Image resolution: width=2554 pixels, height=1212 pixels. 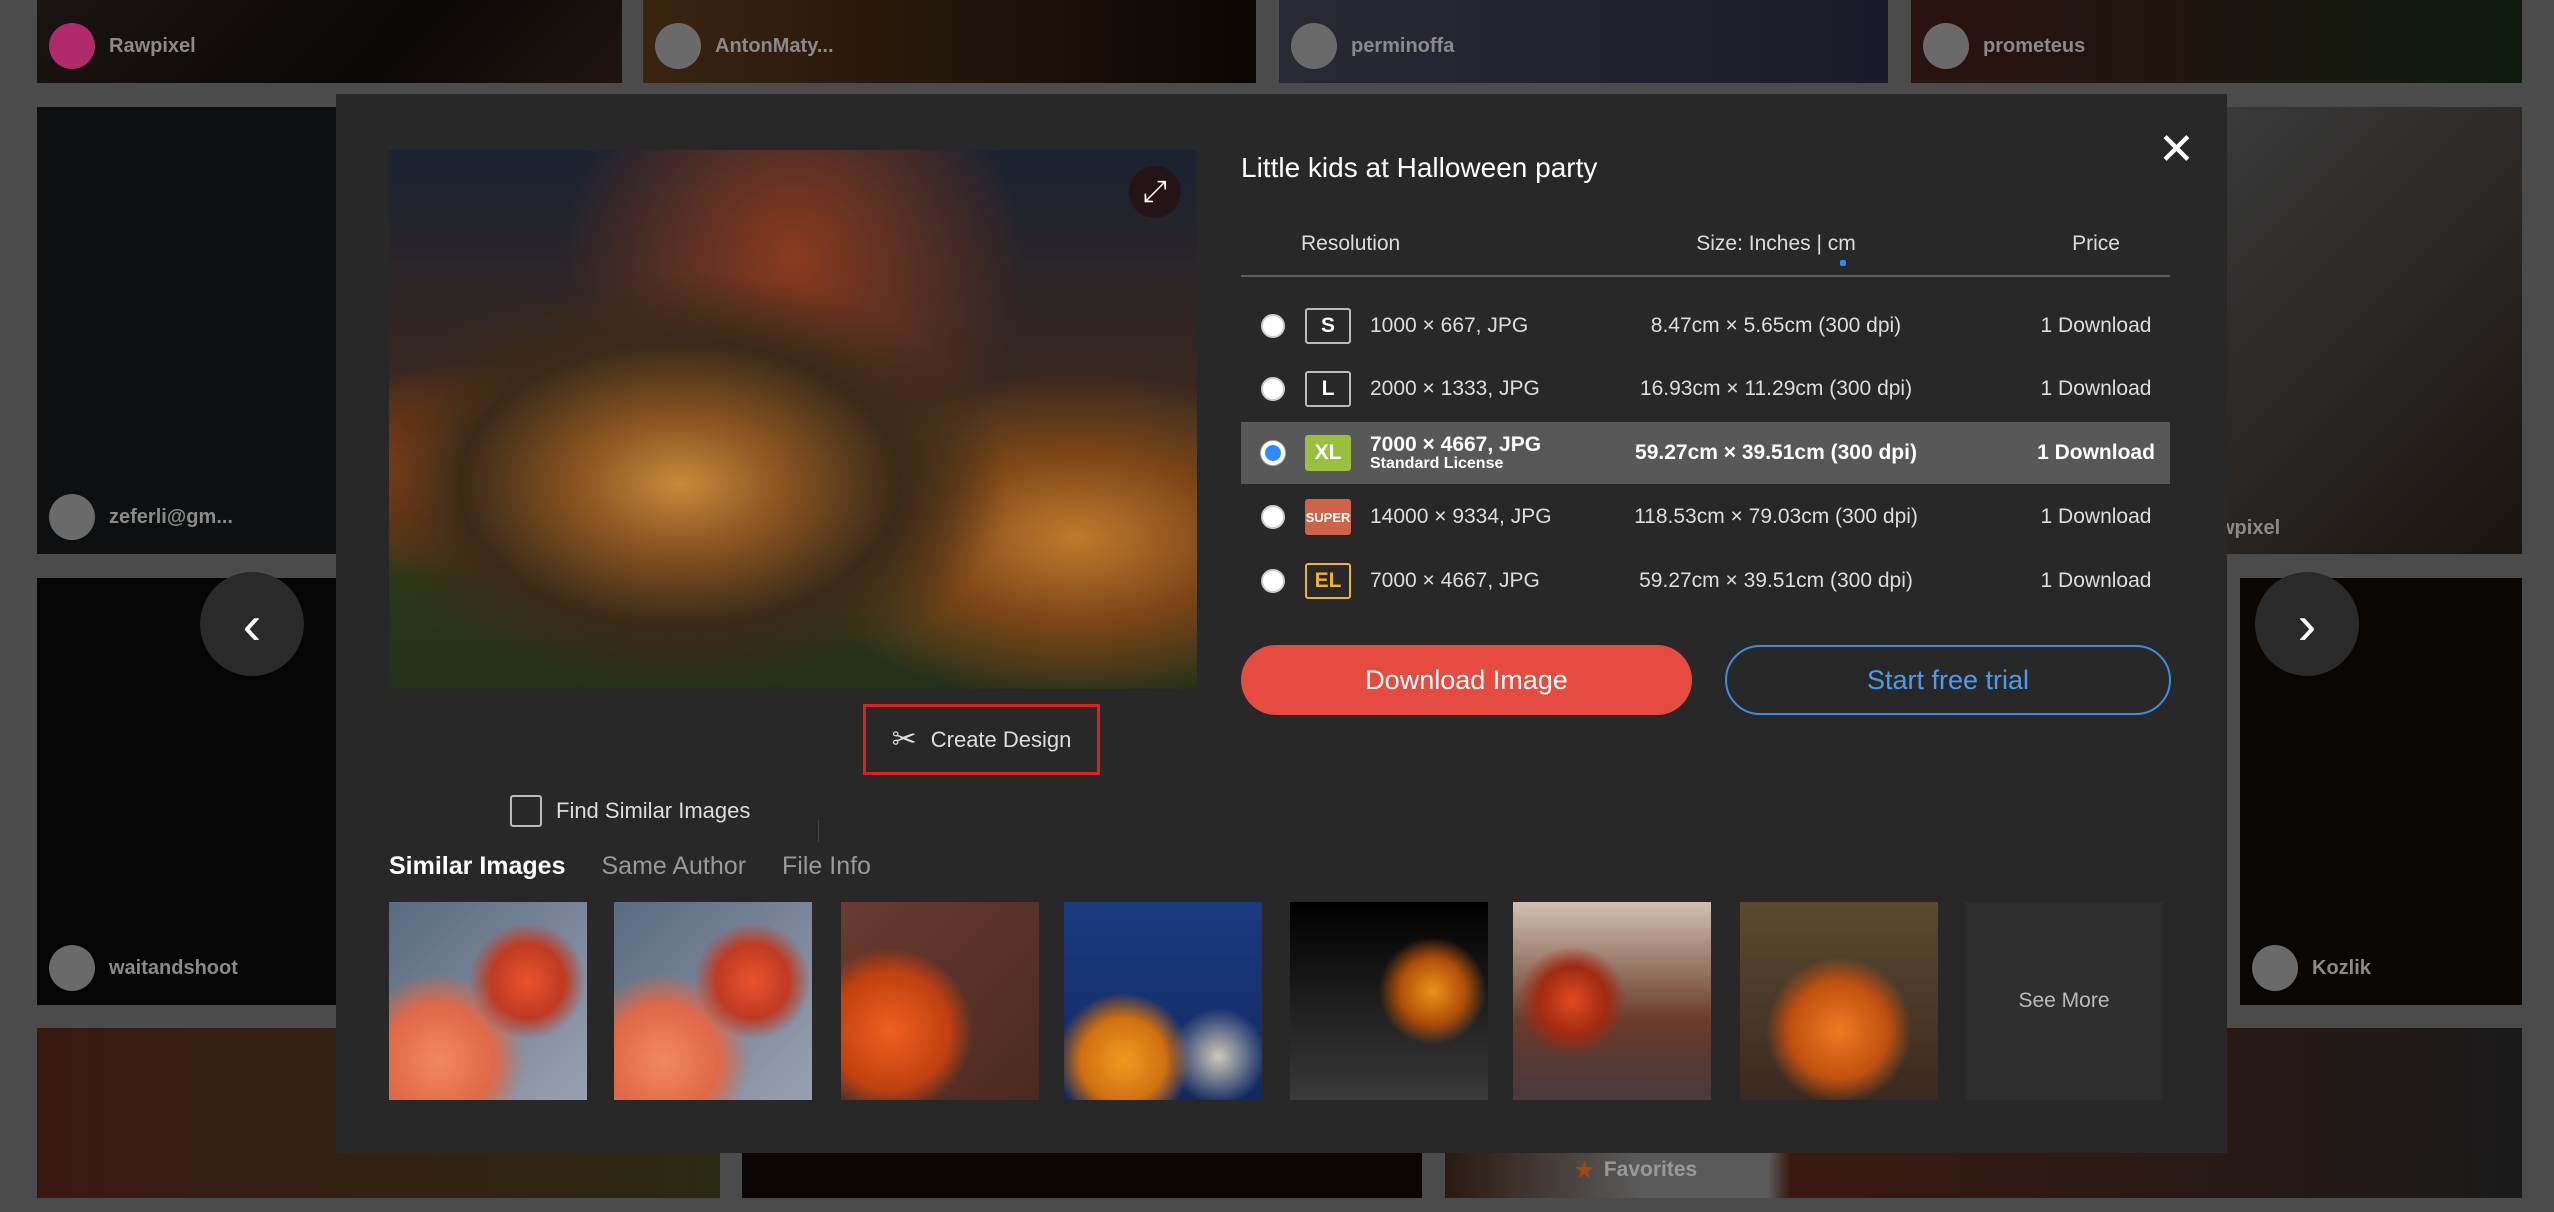 I want to click on header-resolution: Resolution, so click(x=1351, y=243).